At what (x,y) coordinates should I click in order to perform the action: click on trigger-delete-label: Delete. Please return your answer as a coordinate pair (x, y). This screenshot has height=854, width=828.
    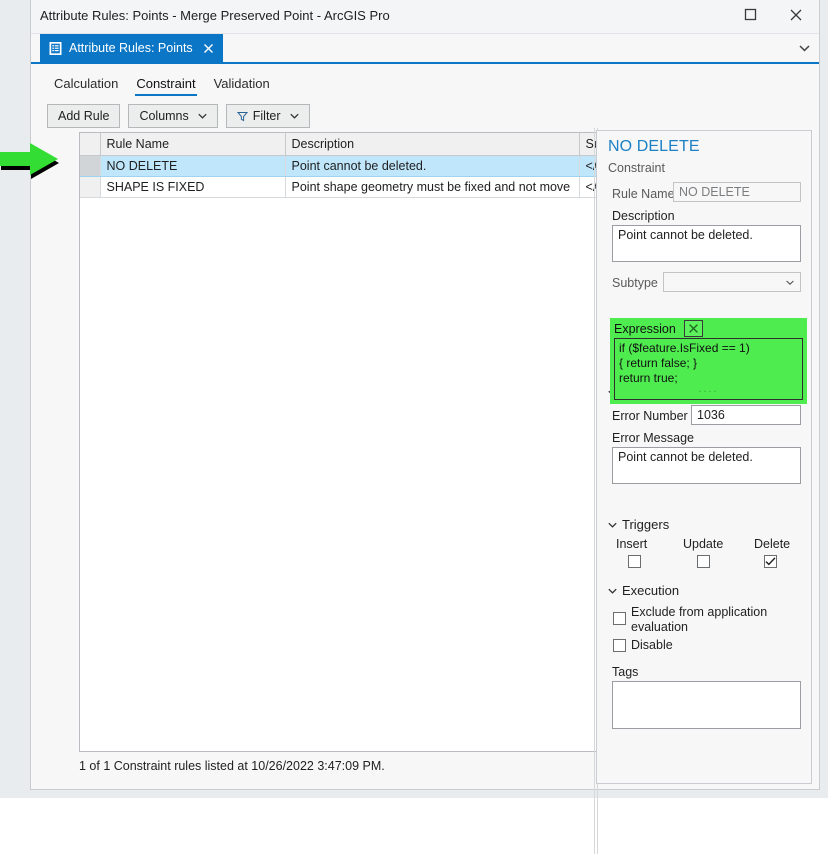
    Looking at the image, I should click on (772, 544).